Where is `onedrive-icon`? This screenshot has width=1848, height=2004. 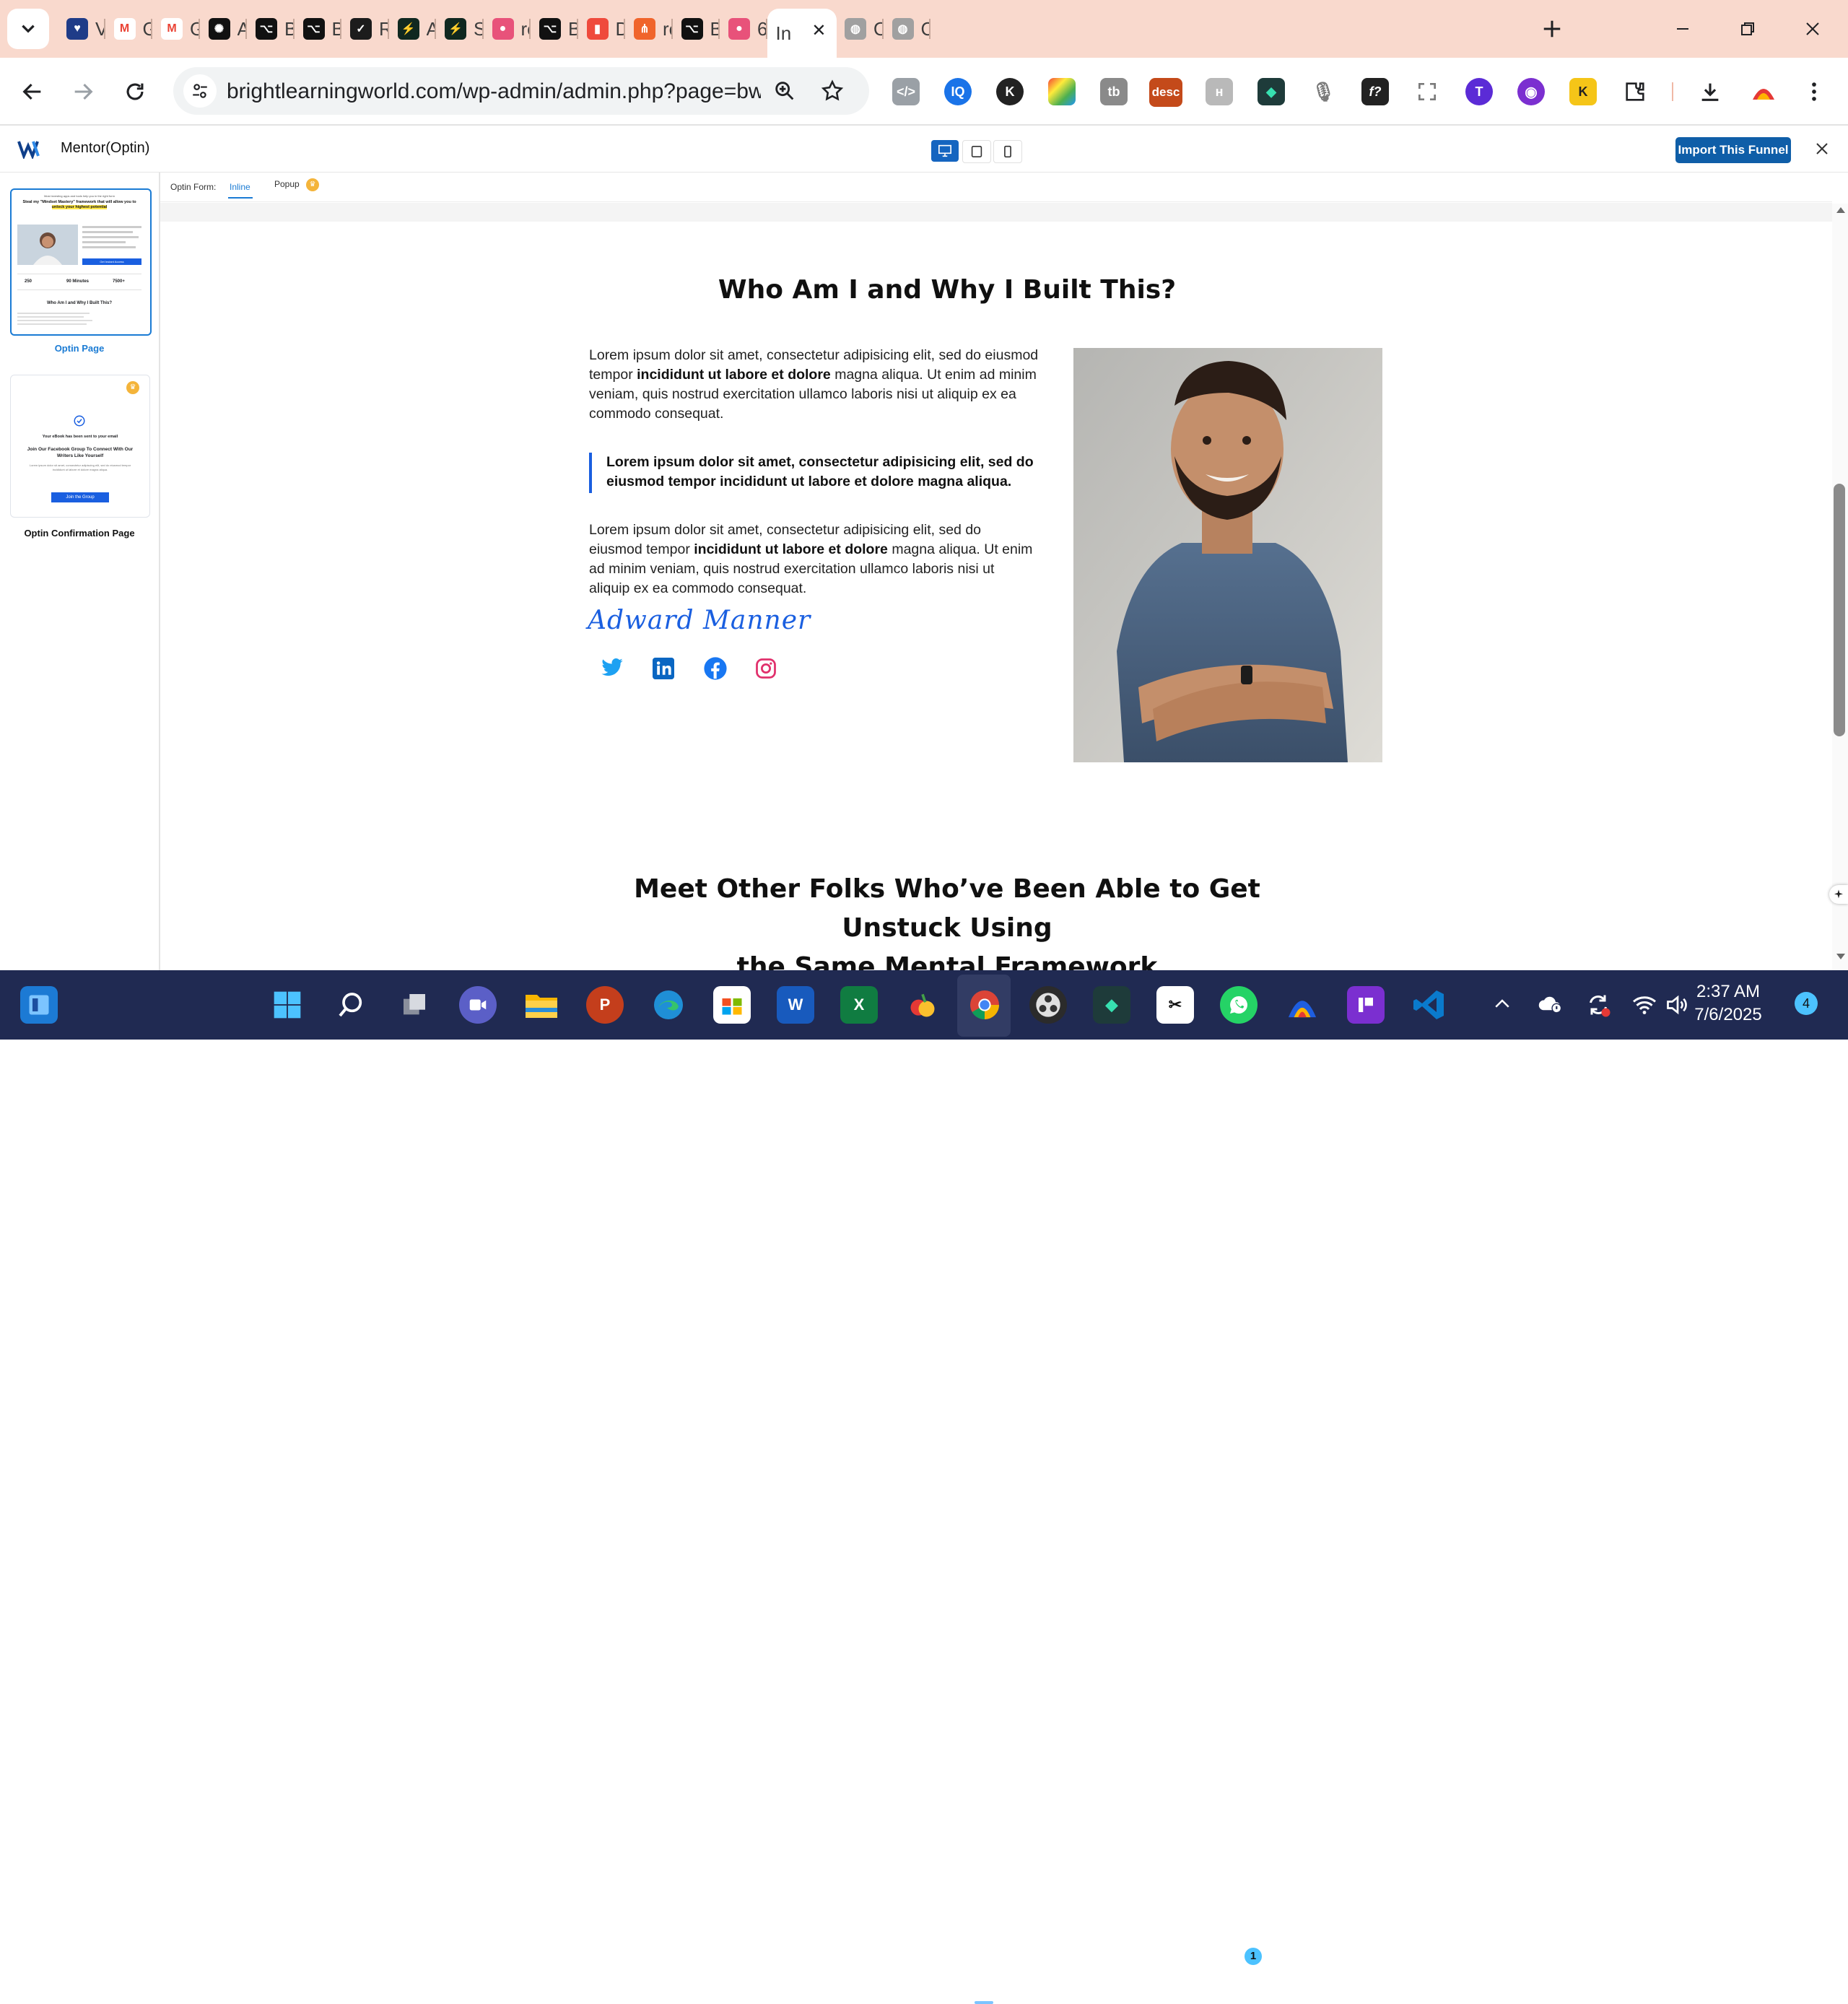
onedrive-icon is located at coordinates (1551, 1006).